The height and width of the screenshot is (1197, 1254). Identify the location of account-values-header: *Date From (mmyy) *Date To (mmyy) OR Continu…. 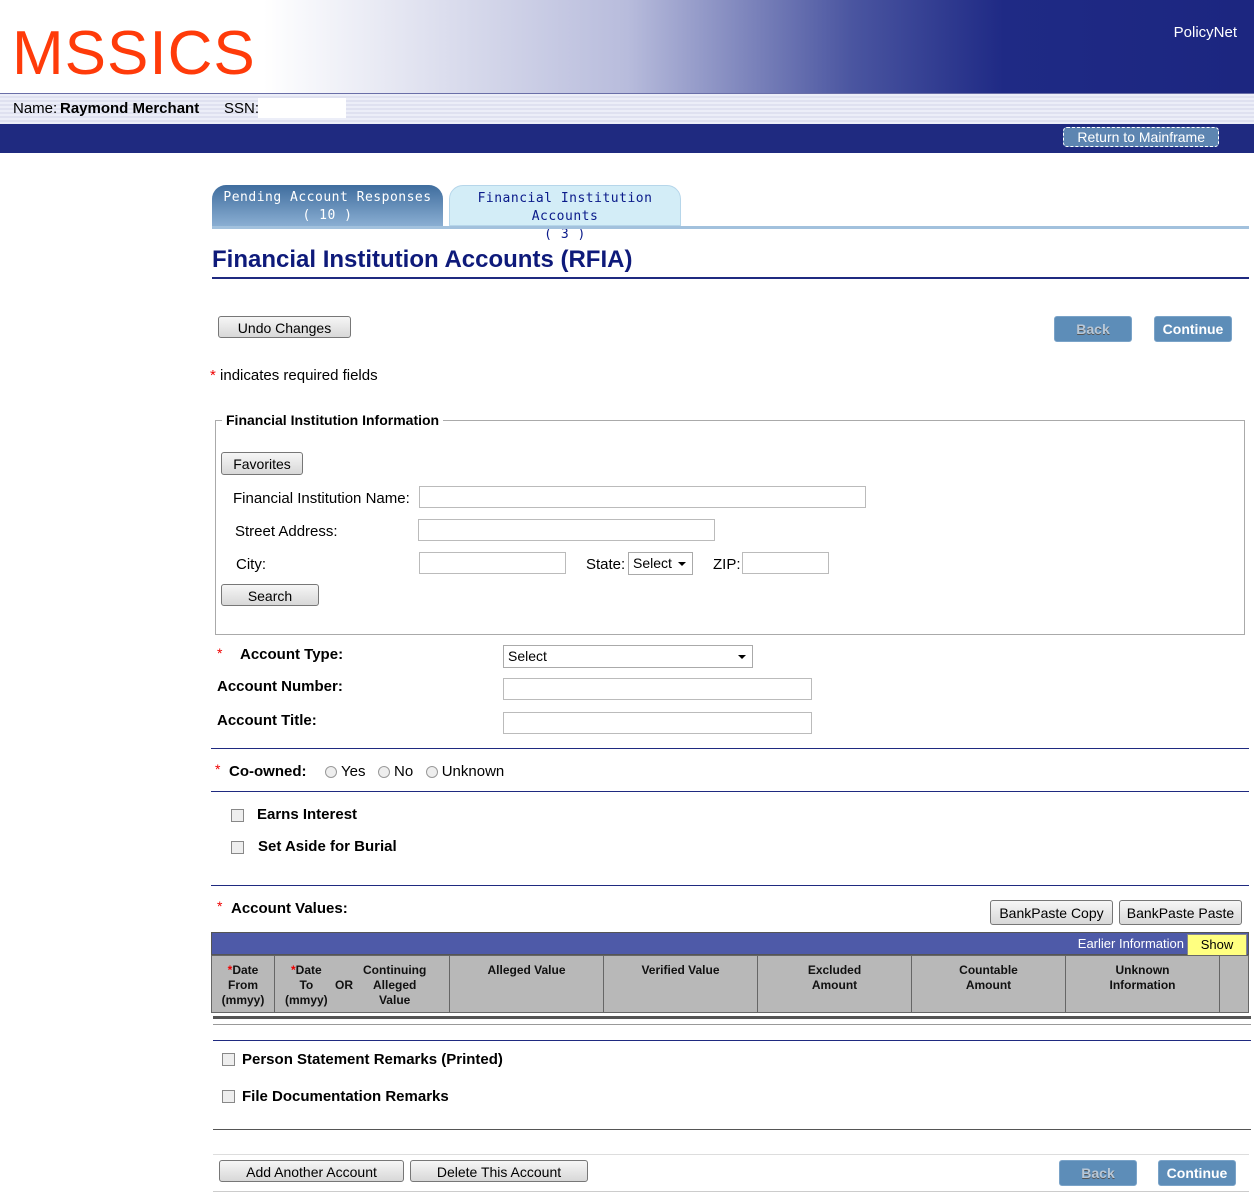
(730, 984).